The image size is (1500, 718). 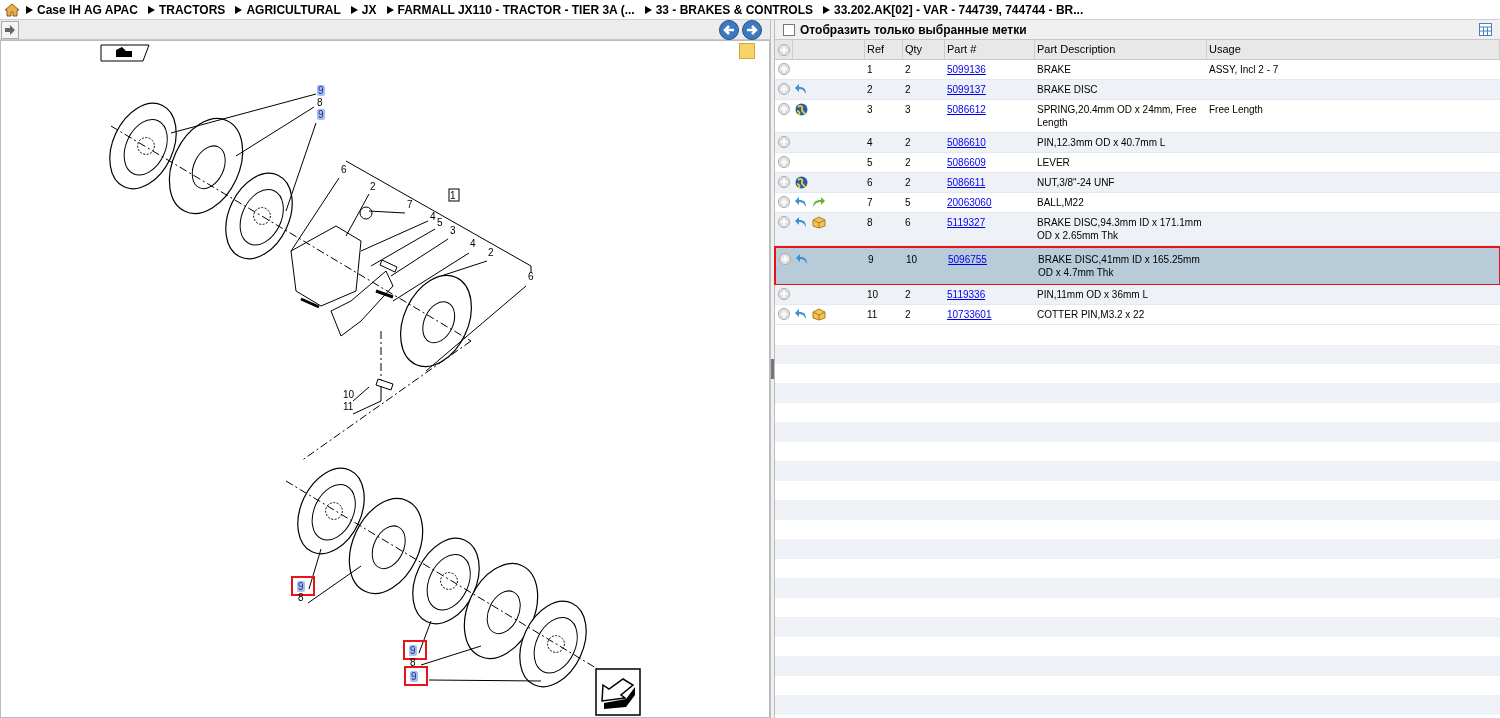 What do you see at coordinates (1137, 90) in the screenshot?
I see `table-row: 2 2 5099137 BRAKE DISC` at bounding box center [1137, 90].